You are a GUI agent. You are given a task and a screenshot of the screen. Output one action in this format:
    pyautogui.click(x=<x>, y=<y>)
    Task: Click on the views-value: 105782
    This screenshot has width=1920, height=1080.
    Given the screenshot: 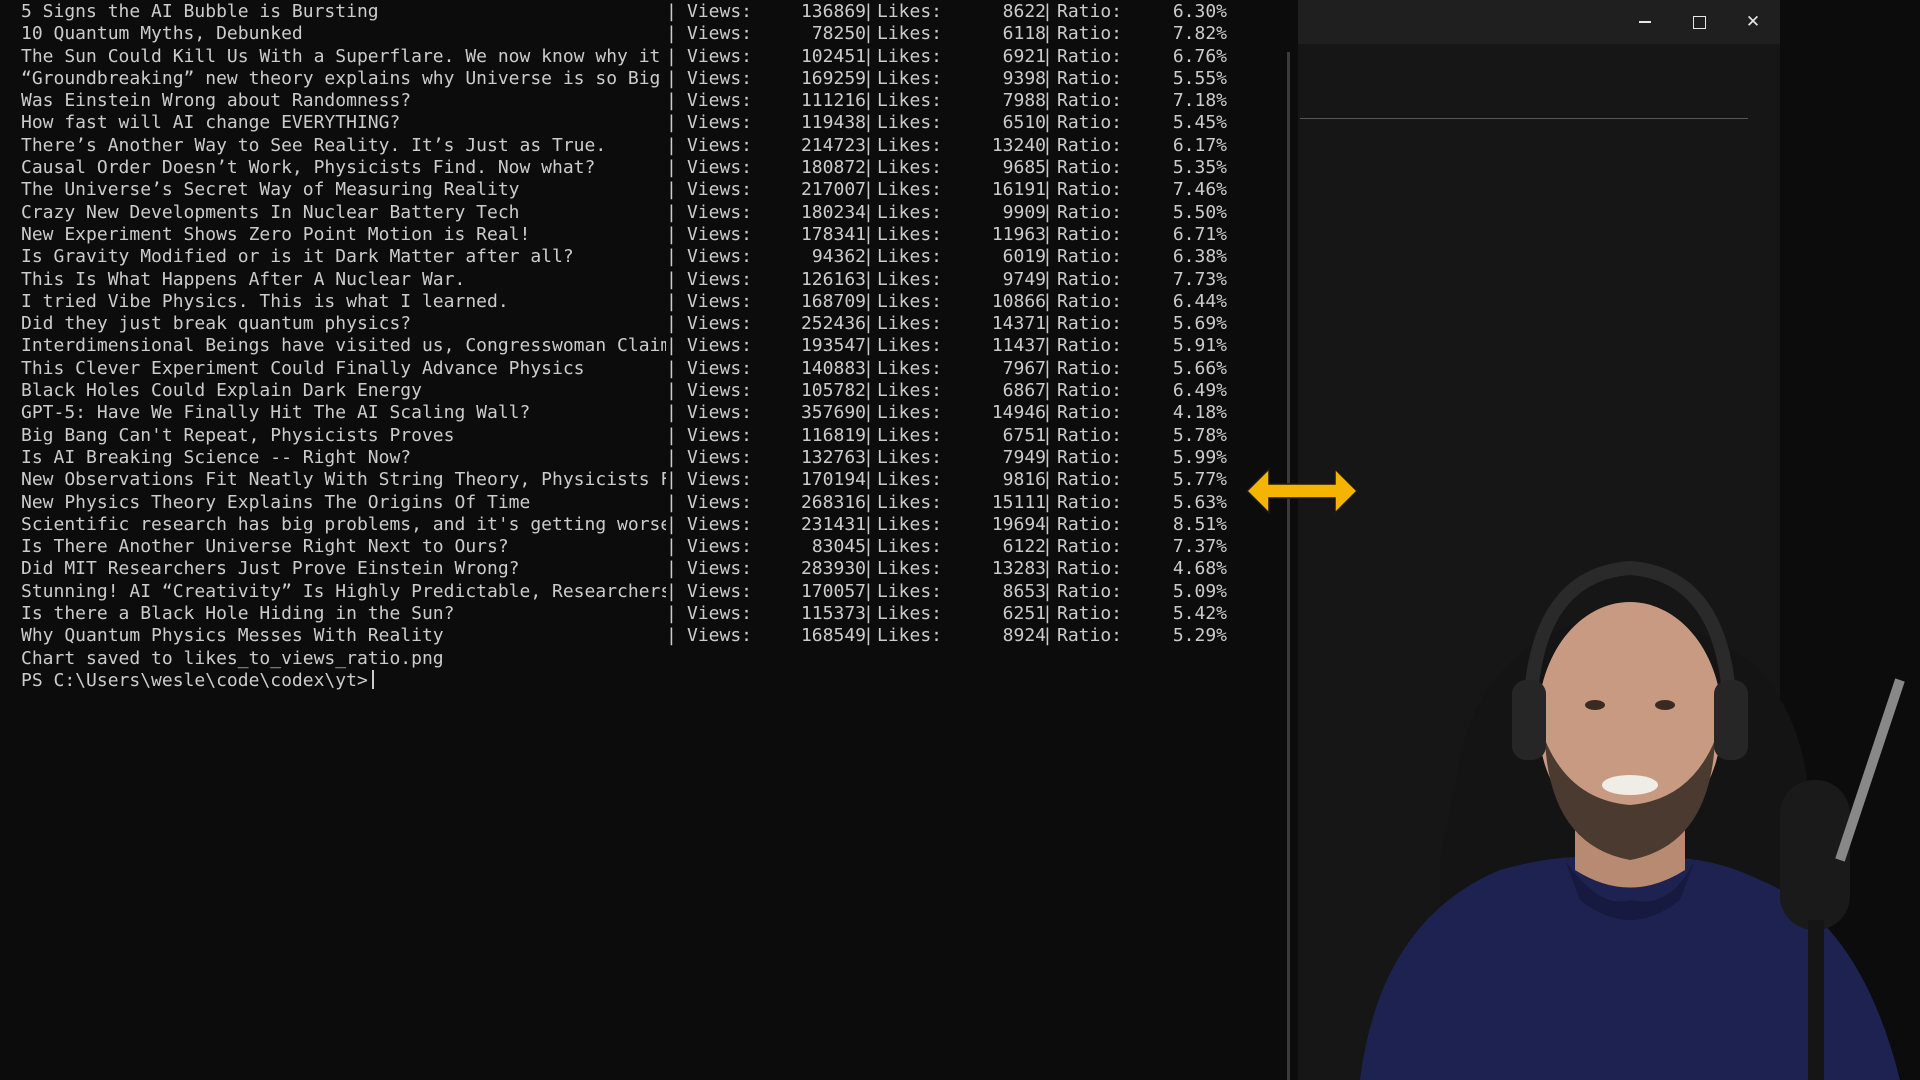 What is the action you would take?
    pyautogui.click(x=833, y=391)
    